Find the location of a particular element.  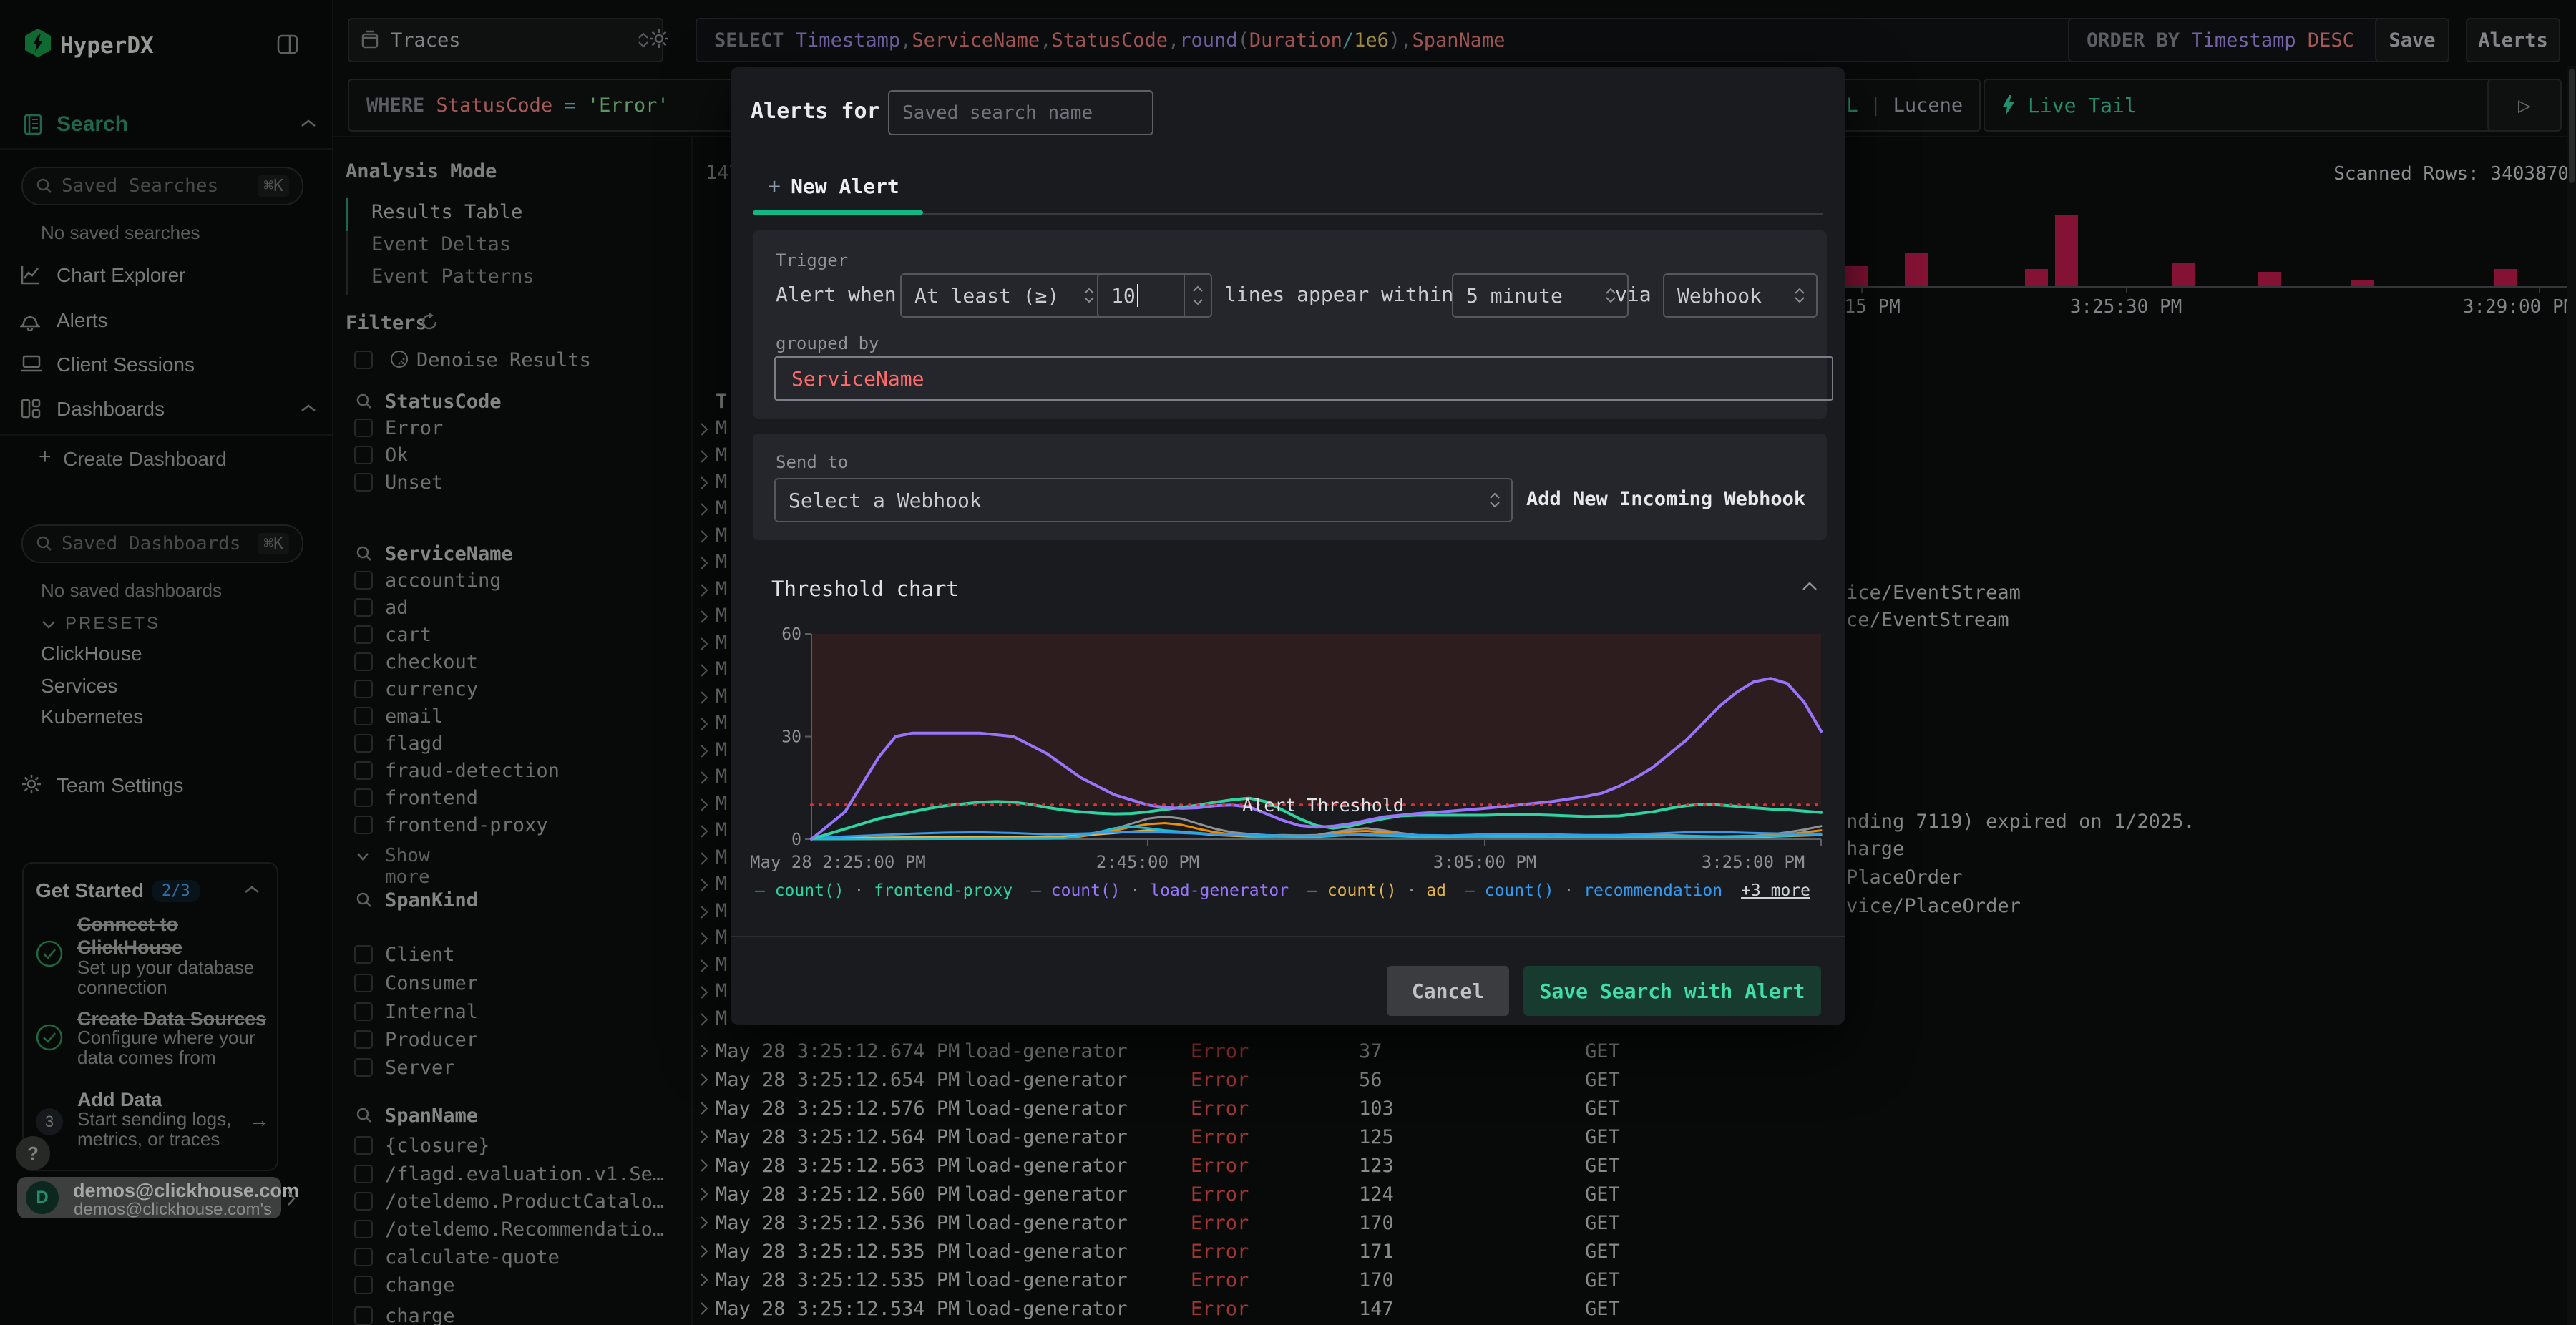

window-select: 5 minute is located at coordinates (1540, 296).